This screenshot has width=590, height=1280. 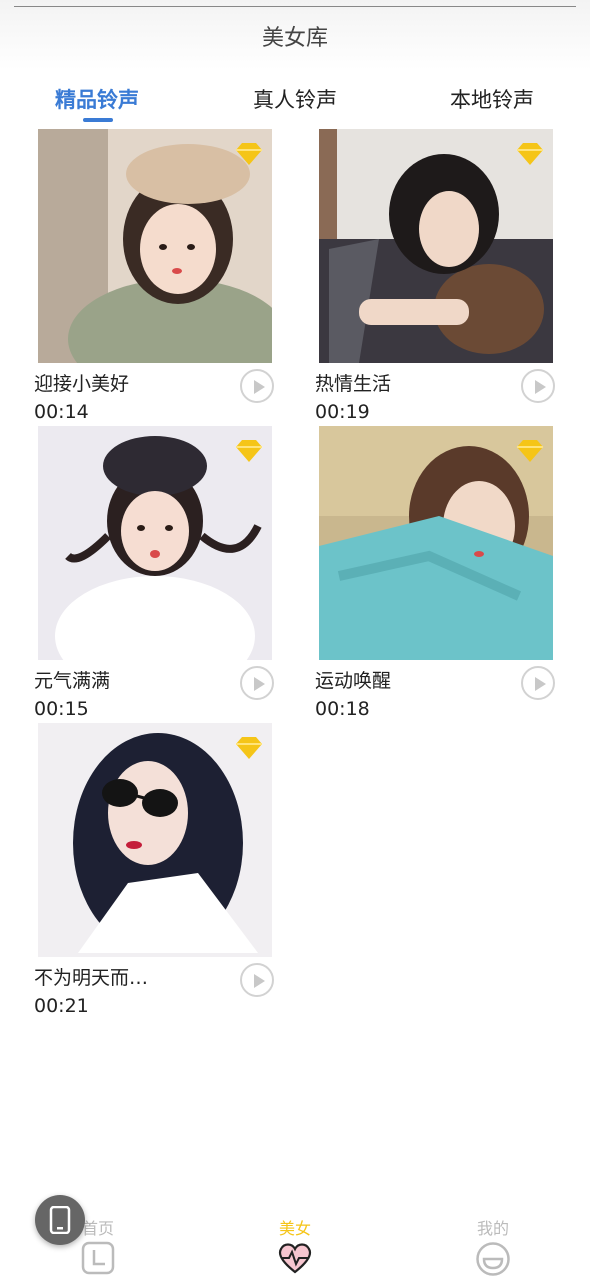 I want to click on ringtone-card: 元气满满 00:15, so click(x=154, y=573).